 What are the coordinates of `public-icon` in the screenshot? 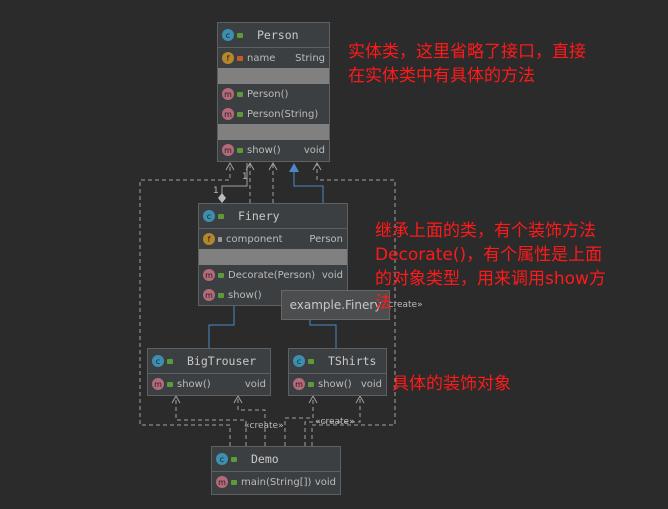 It's located at (240, 35).